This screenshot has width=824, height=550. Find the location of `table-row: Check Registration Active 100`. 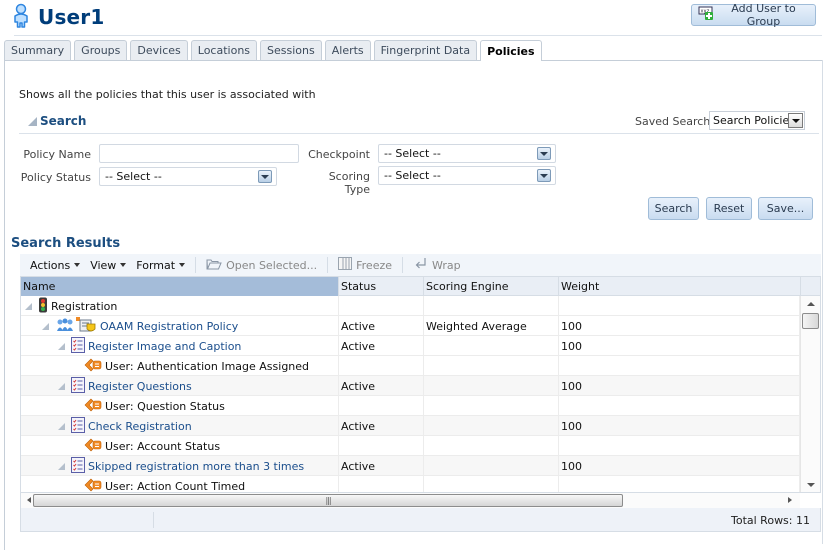

table-row: Check Registration Active 100 is located at coordinates (410, 426).